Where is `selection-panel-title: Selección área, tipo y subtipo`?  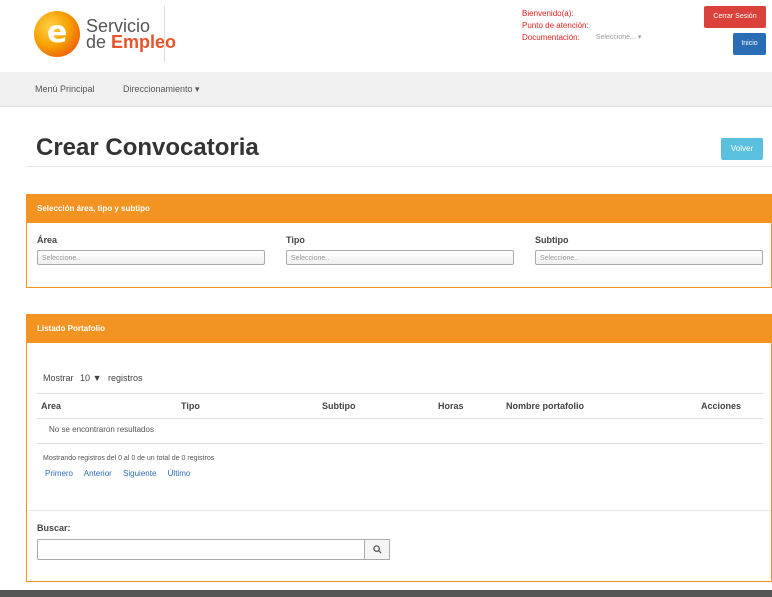
selection-panel-title: Selección área, tipo y subtipo is located at coordinates (399, 209).